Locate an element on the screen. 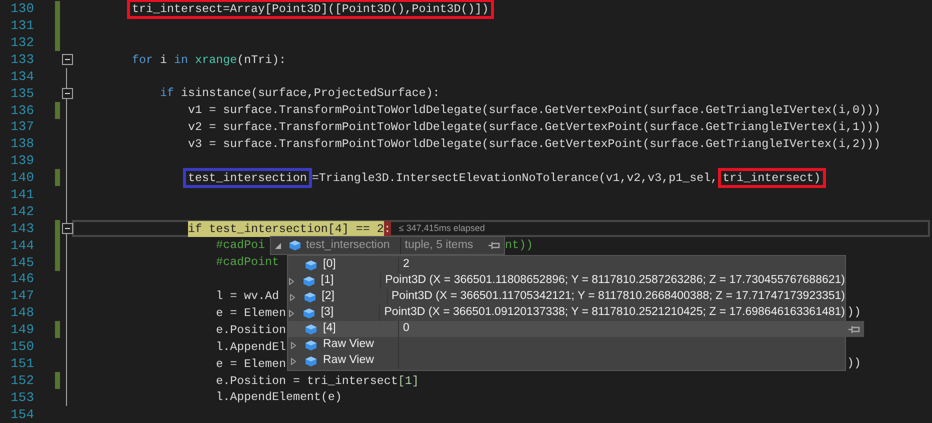  collapse-triangle-icon is located at coordinates (278, 245).